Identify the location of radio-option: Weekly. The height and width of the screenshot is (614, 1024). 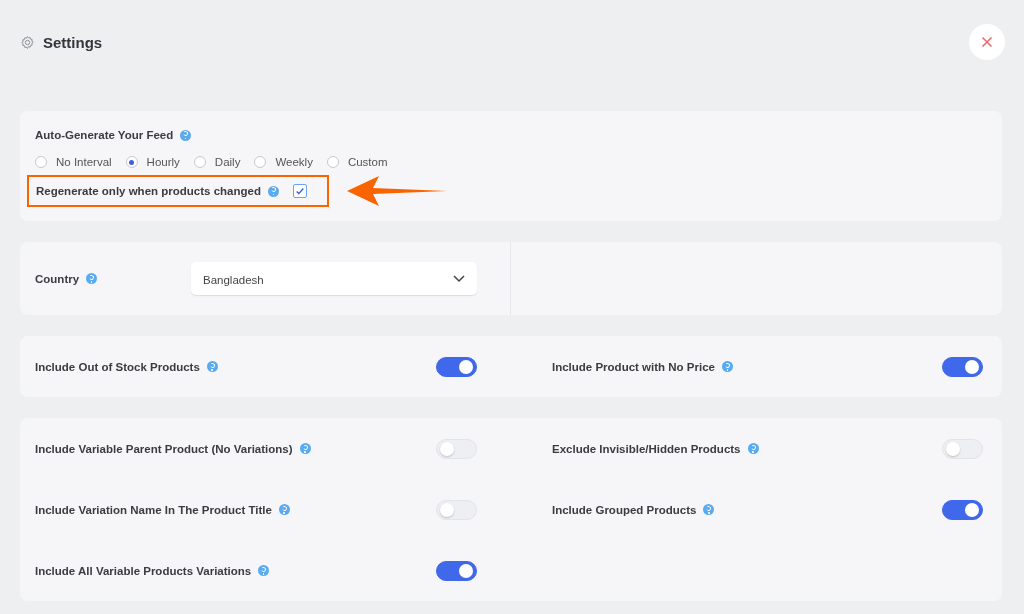
(283, 162).